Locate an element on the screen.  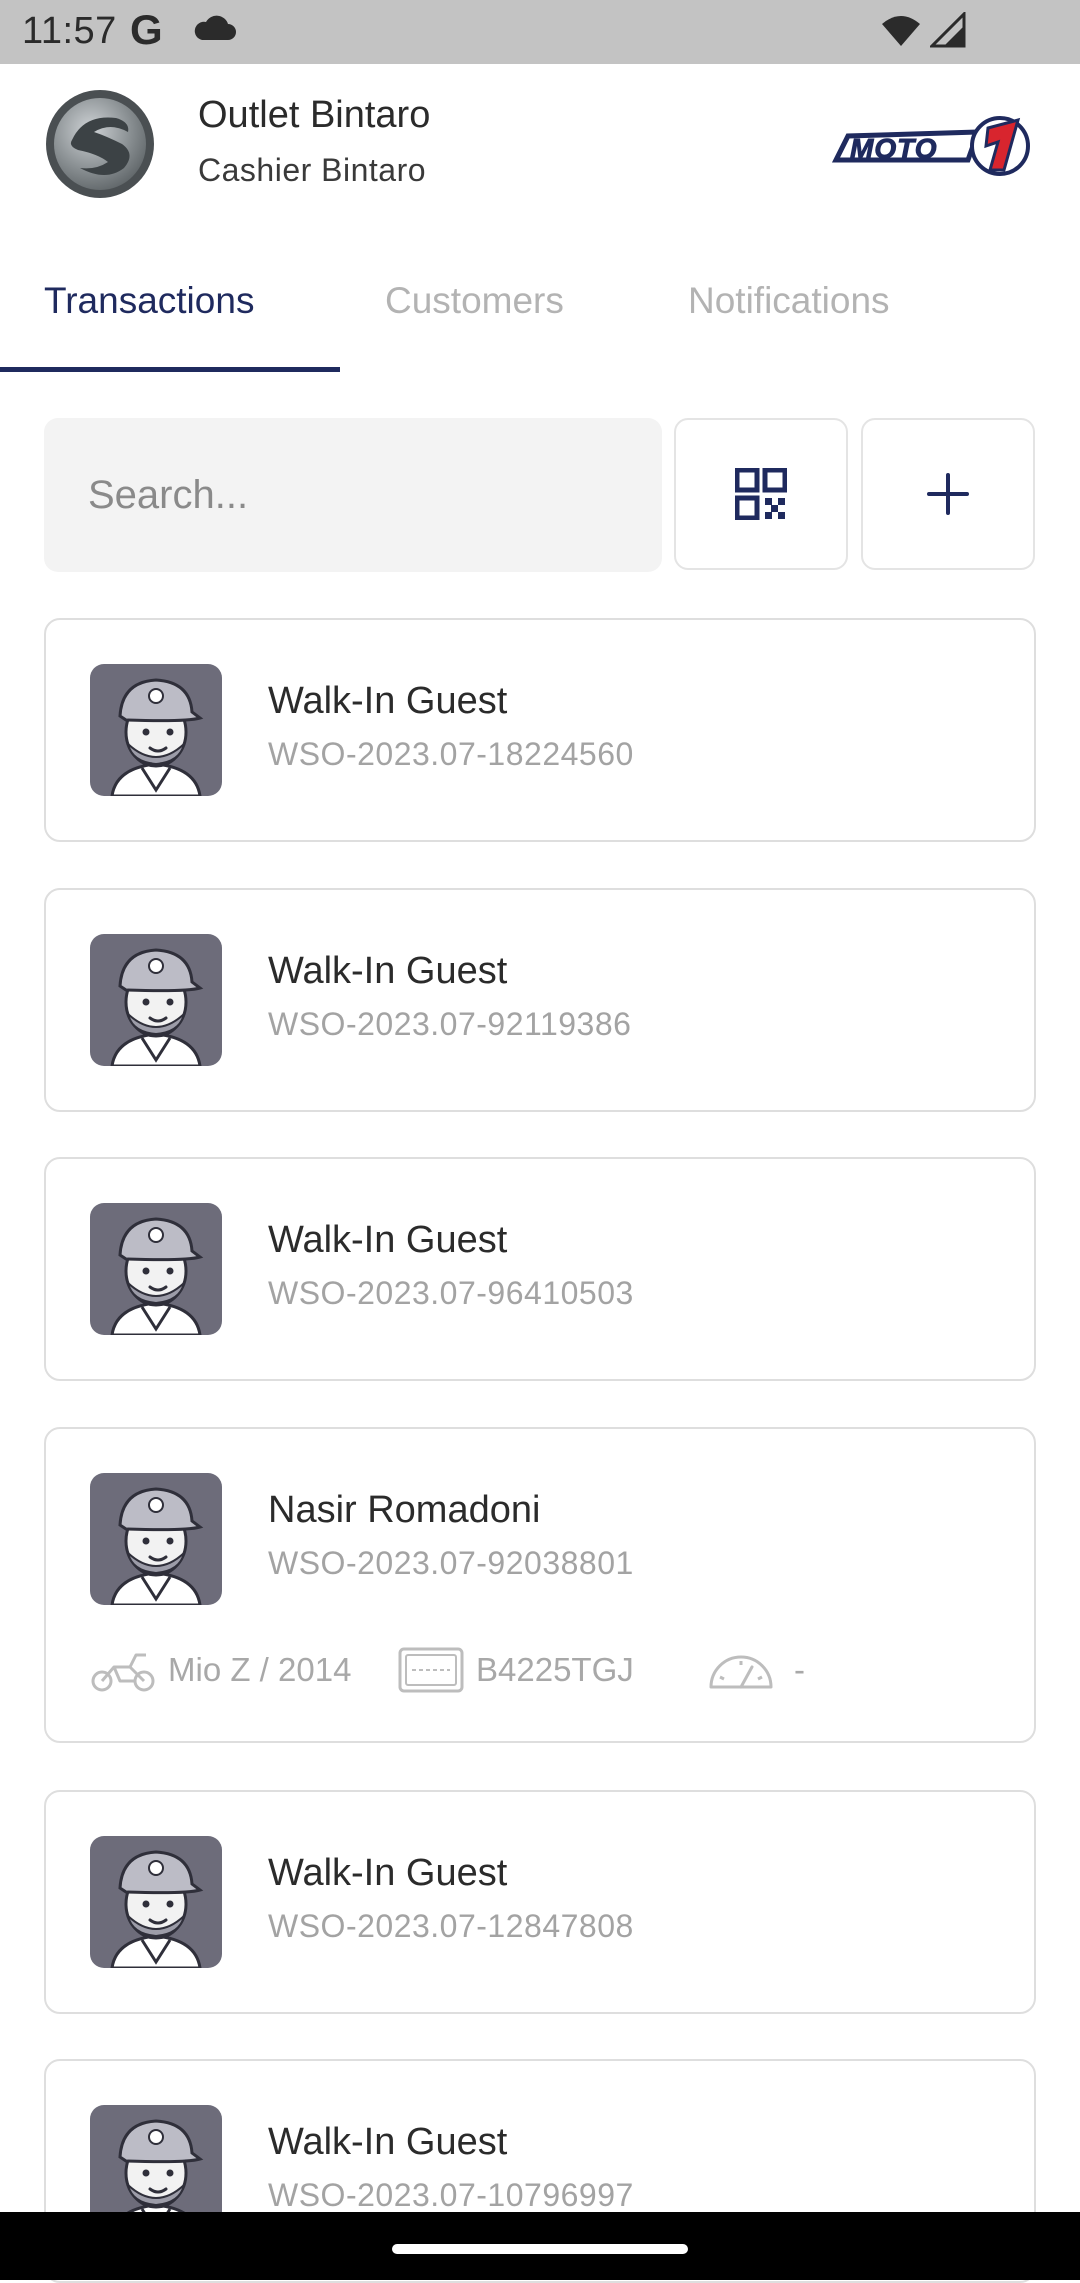
qr-scan-button is located at coordinates (761, 494).